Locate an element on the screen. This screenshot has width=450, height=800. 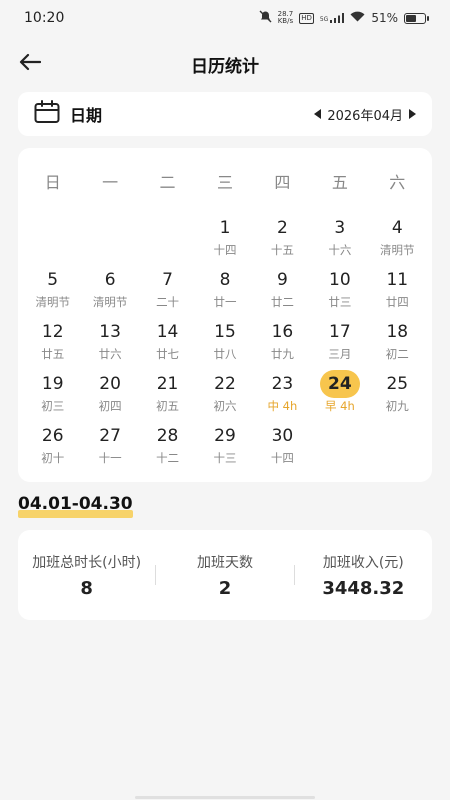
stats-card: 加班总时长(小时) 8 加班天数 2 加班收入(元) 3448.32 is located at coordinates (225, 575).